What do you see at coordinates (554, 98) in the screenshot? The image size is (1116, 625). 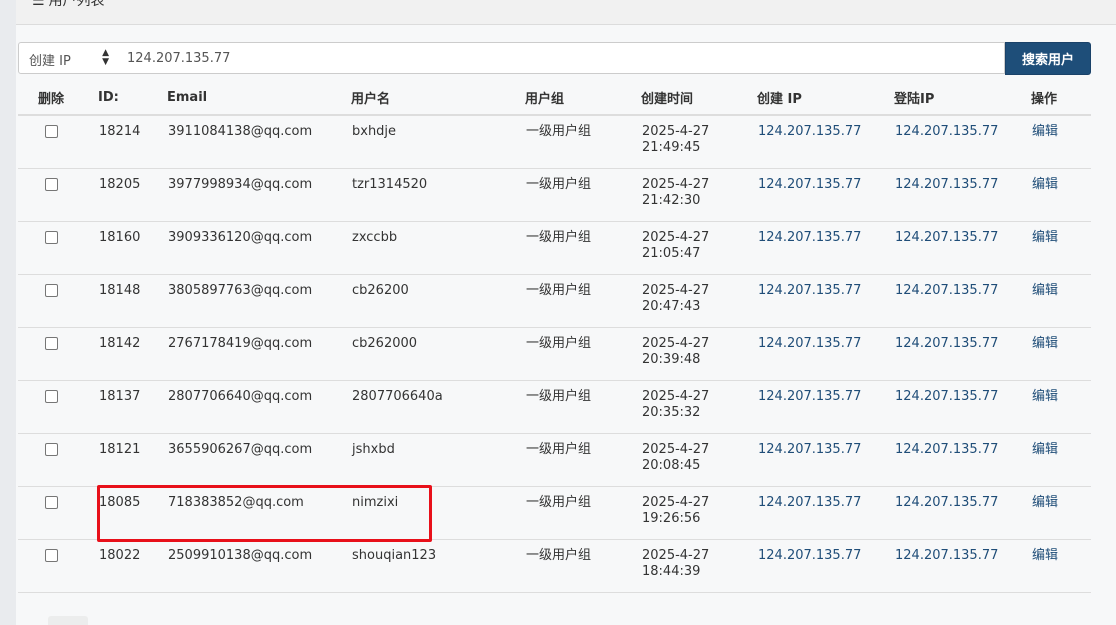 I see `table-header-row: 删除 ID: Email 用户名 用户组 创建时间 创建 IP 登陆IP 操作` at bounding box center [554, 98].